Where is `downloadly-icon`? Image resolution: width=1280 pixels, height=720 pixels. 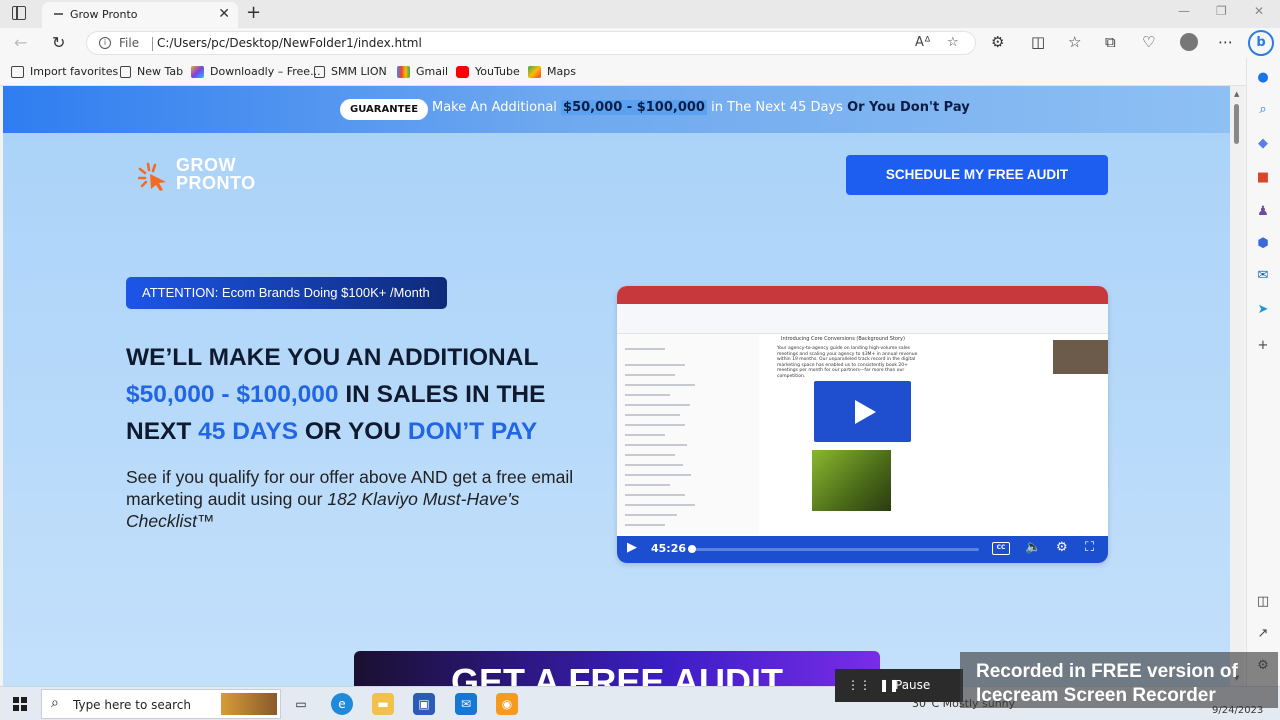 downloadly-icon is located at coordinates (197, 71).